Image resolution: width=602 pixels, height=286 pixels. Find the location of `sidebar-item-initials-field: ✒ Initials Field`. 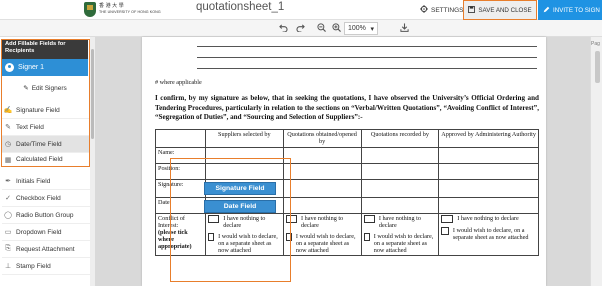

sidebar-item-initials-field: ✒ Initials Field is located at coordinates (46, 181).